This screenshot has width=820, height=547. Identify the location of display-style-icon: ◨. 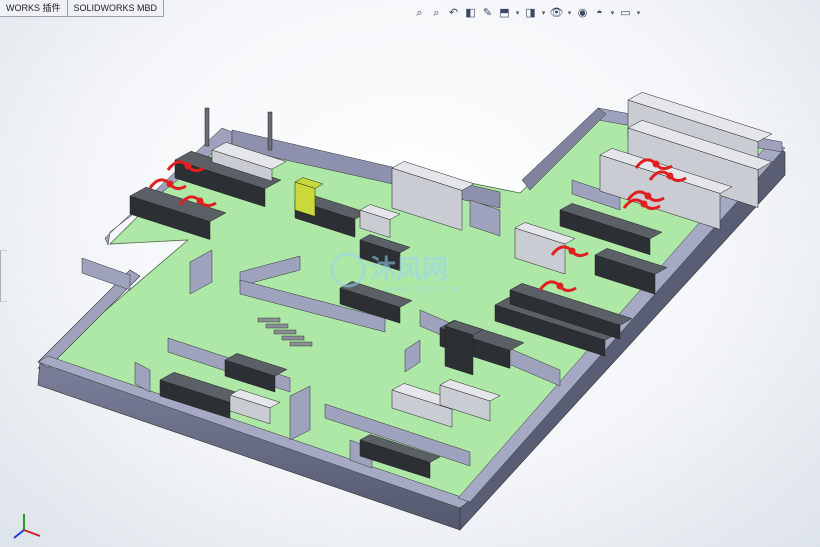
(530, 13).